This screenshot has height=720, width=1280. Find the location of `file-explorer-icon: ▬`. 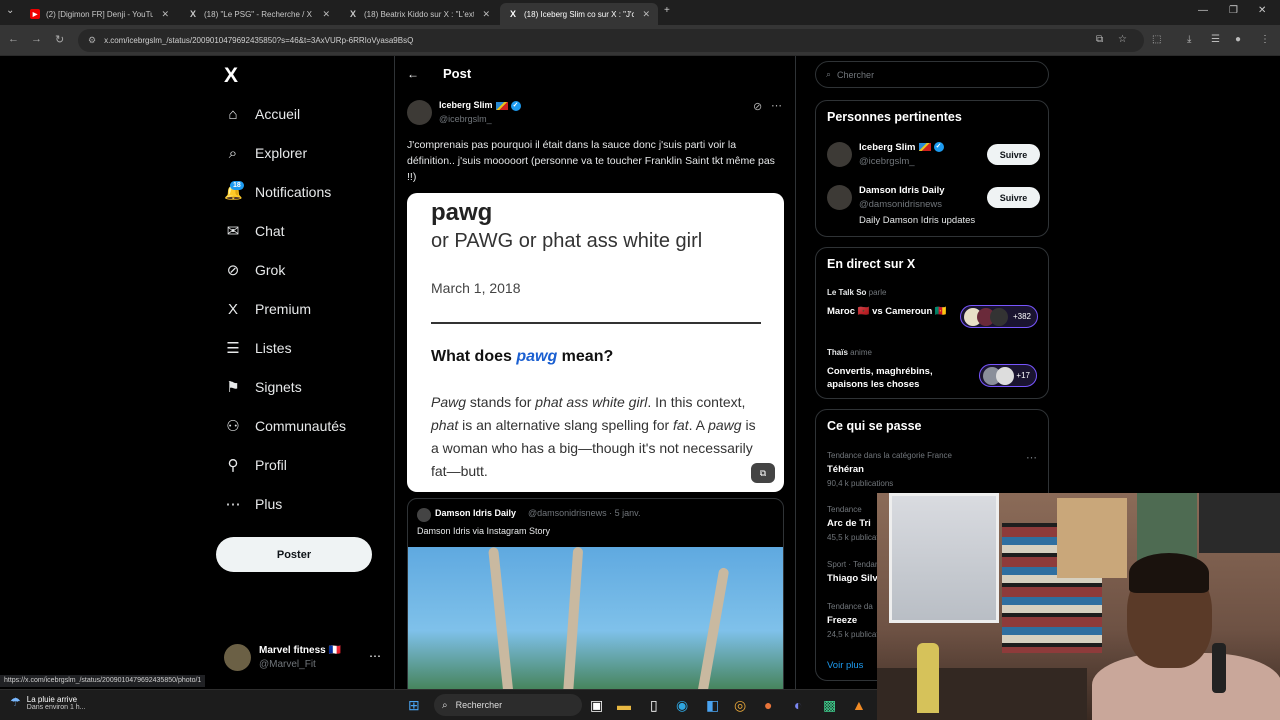

file-explorer-icon: ▬ is located at coordinates (624, 705).